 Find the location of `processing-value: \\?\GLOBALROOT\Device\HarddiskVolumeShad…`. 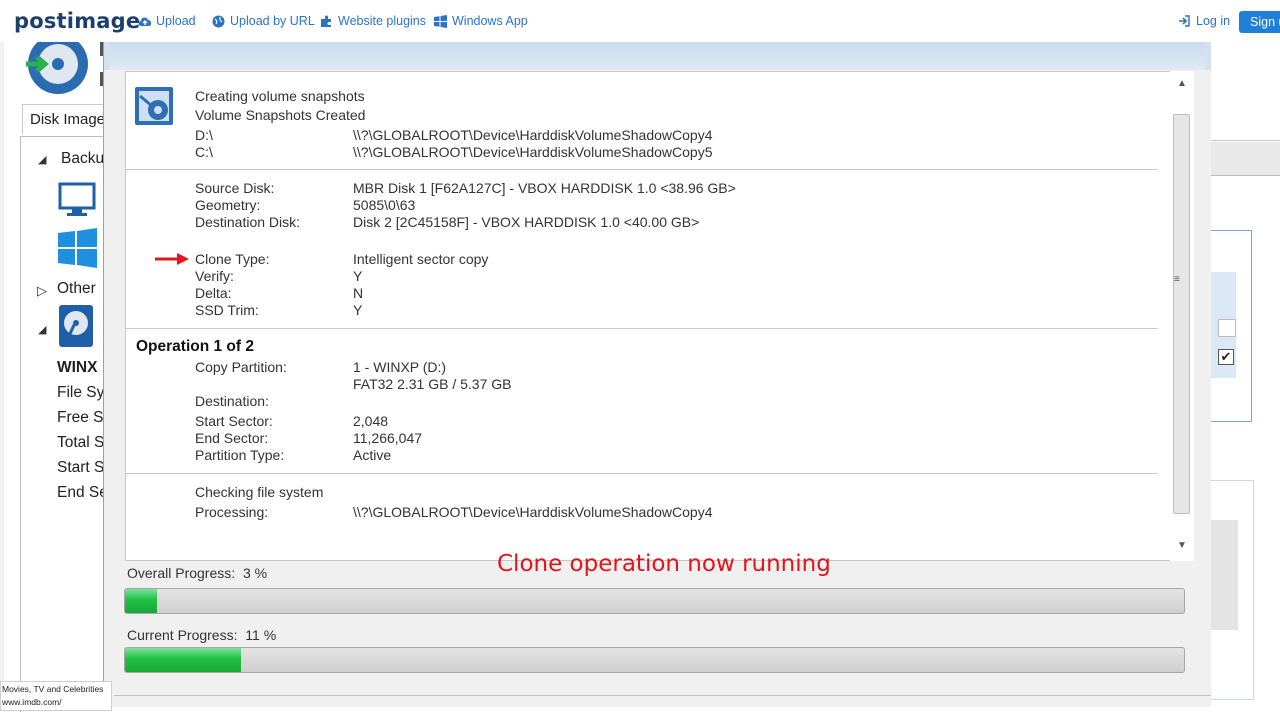

processing-value: \\?\GLOBALROOT\Device\HarddiskVolumeShad… is located at coordinates (533, 512).